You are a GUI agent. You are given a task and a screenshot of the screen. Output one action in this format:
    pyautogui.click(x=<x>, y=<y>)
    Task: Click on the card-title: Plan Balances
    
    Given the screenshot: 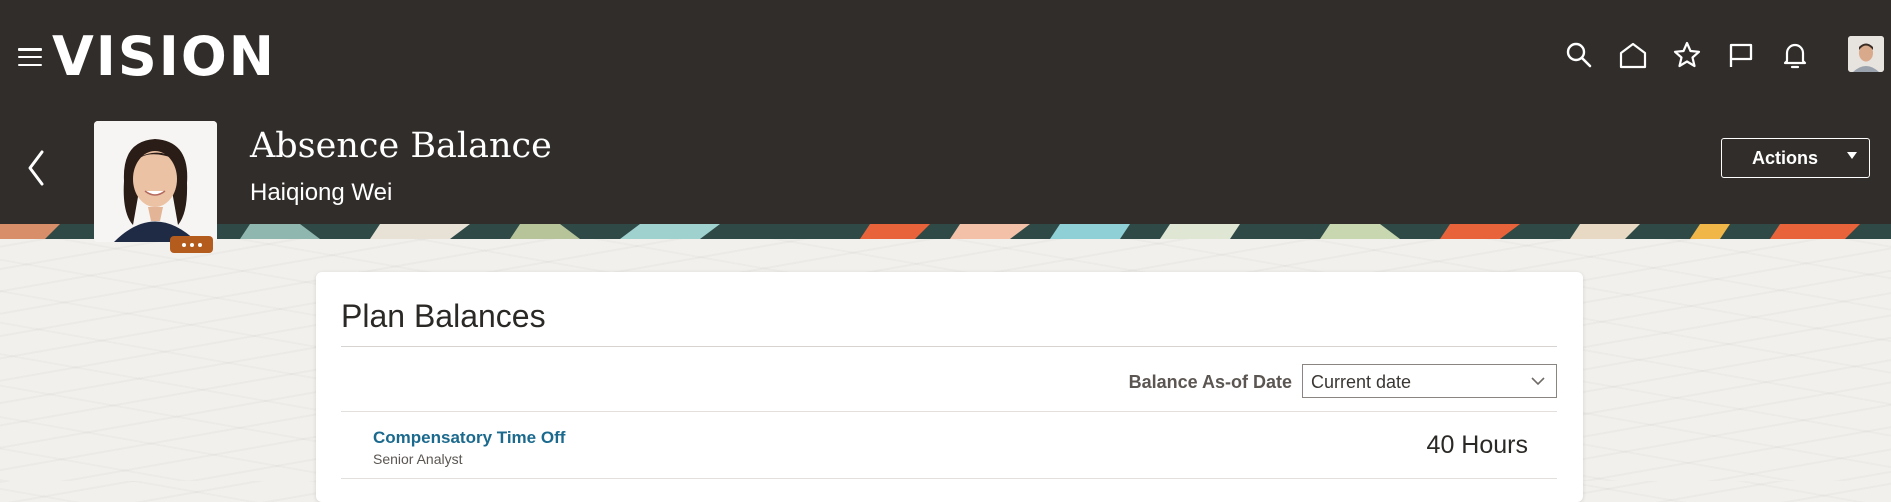 What is the action you would take?
    pyautogui.click(x=443, y=316)
    